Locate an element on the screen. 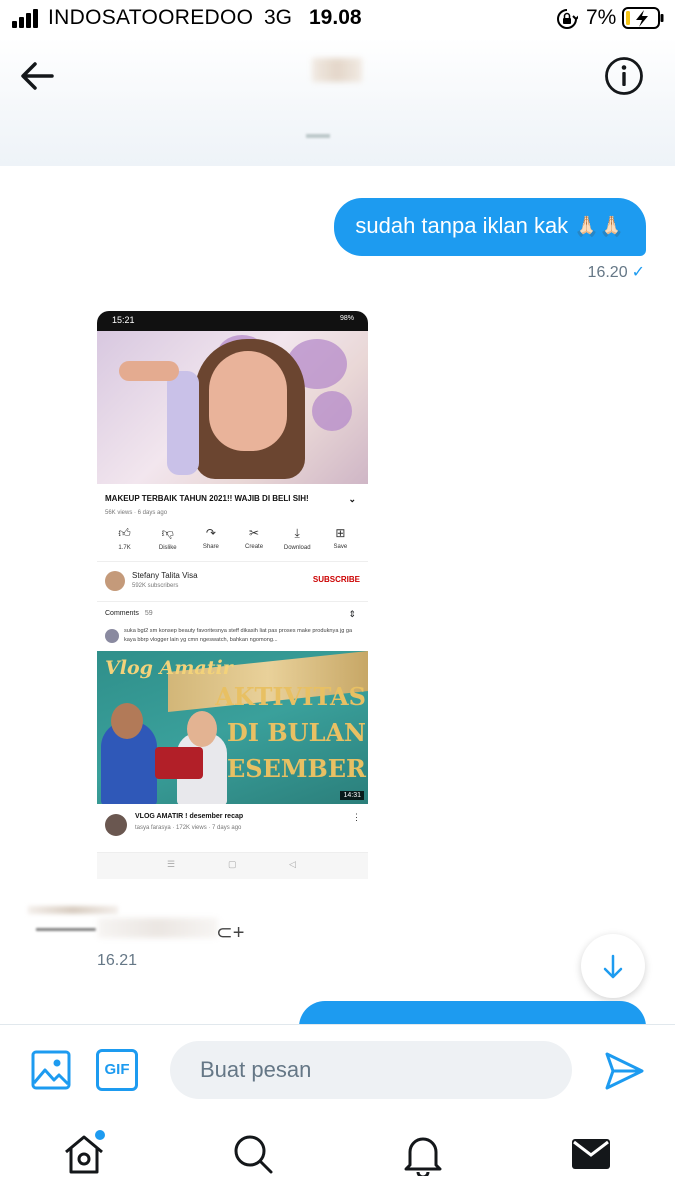 This screenshot has height=1200, width=675. recent-apps-icon: ☰ is located at coordinates (171, 864).